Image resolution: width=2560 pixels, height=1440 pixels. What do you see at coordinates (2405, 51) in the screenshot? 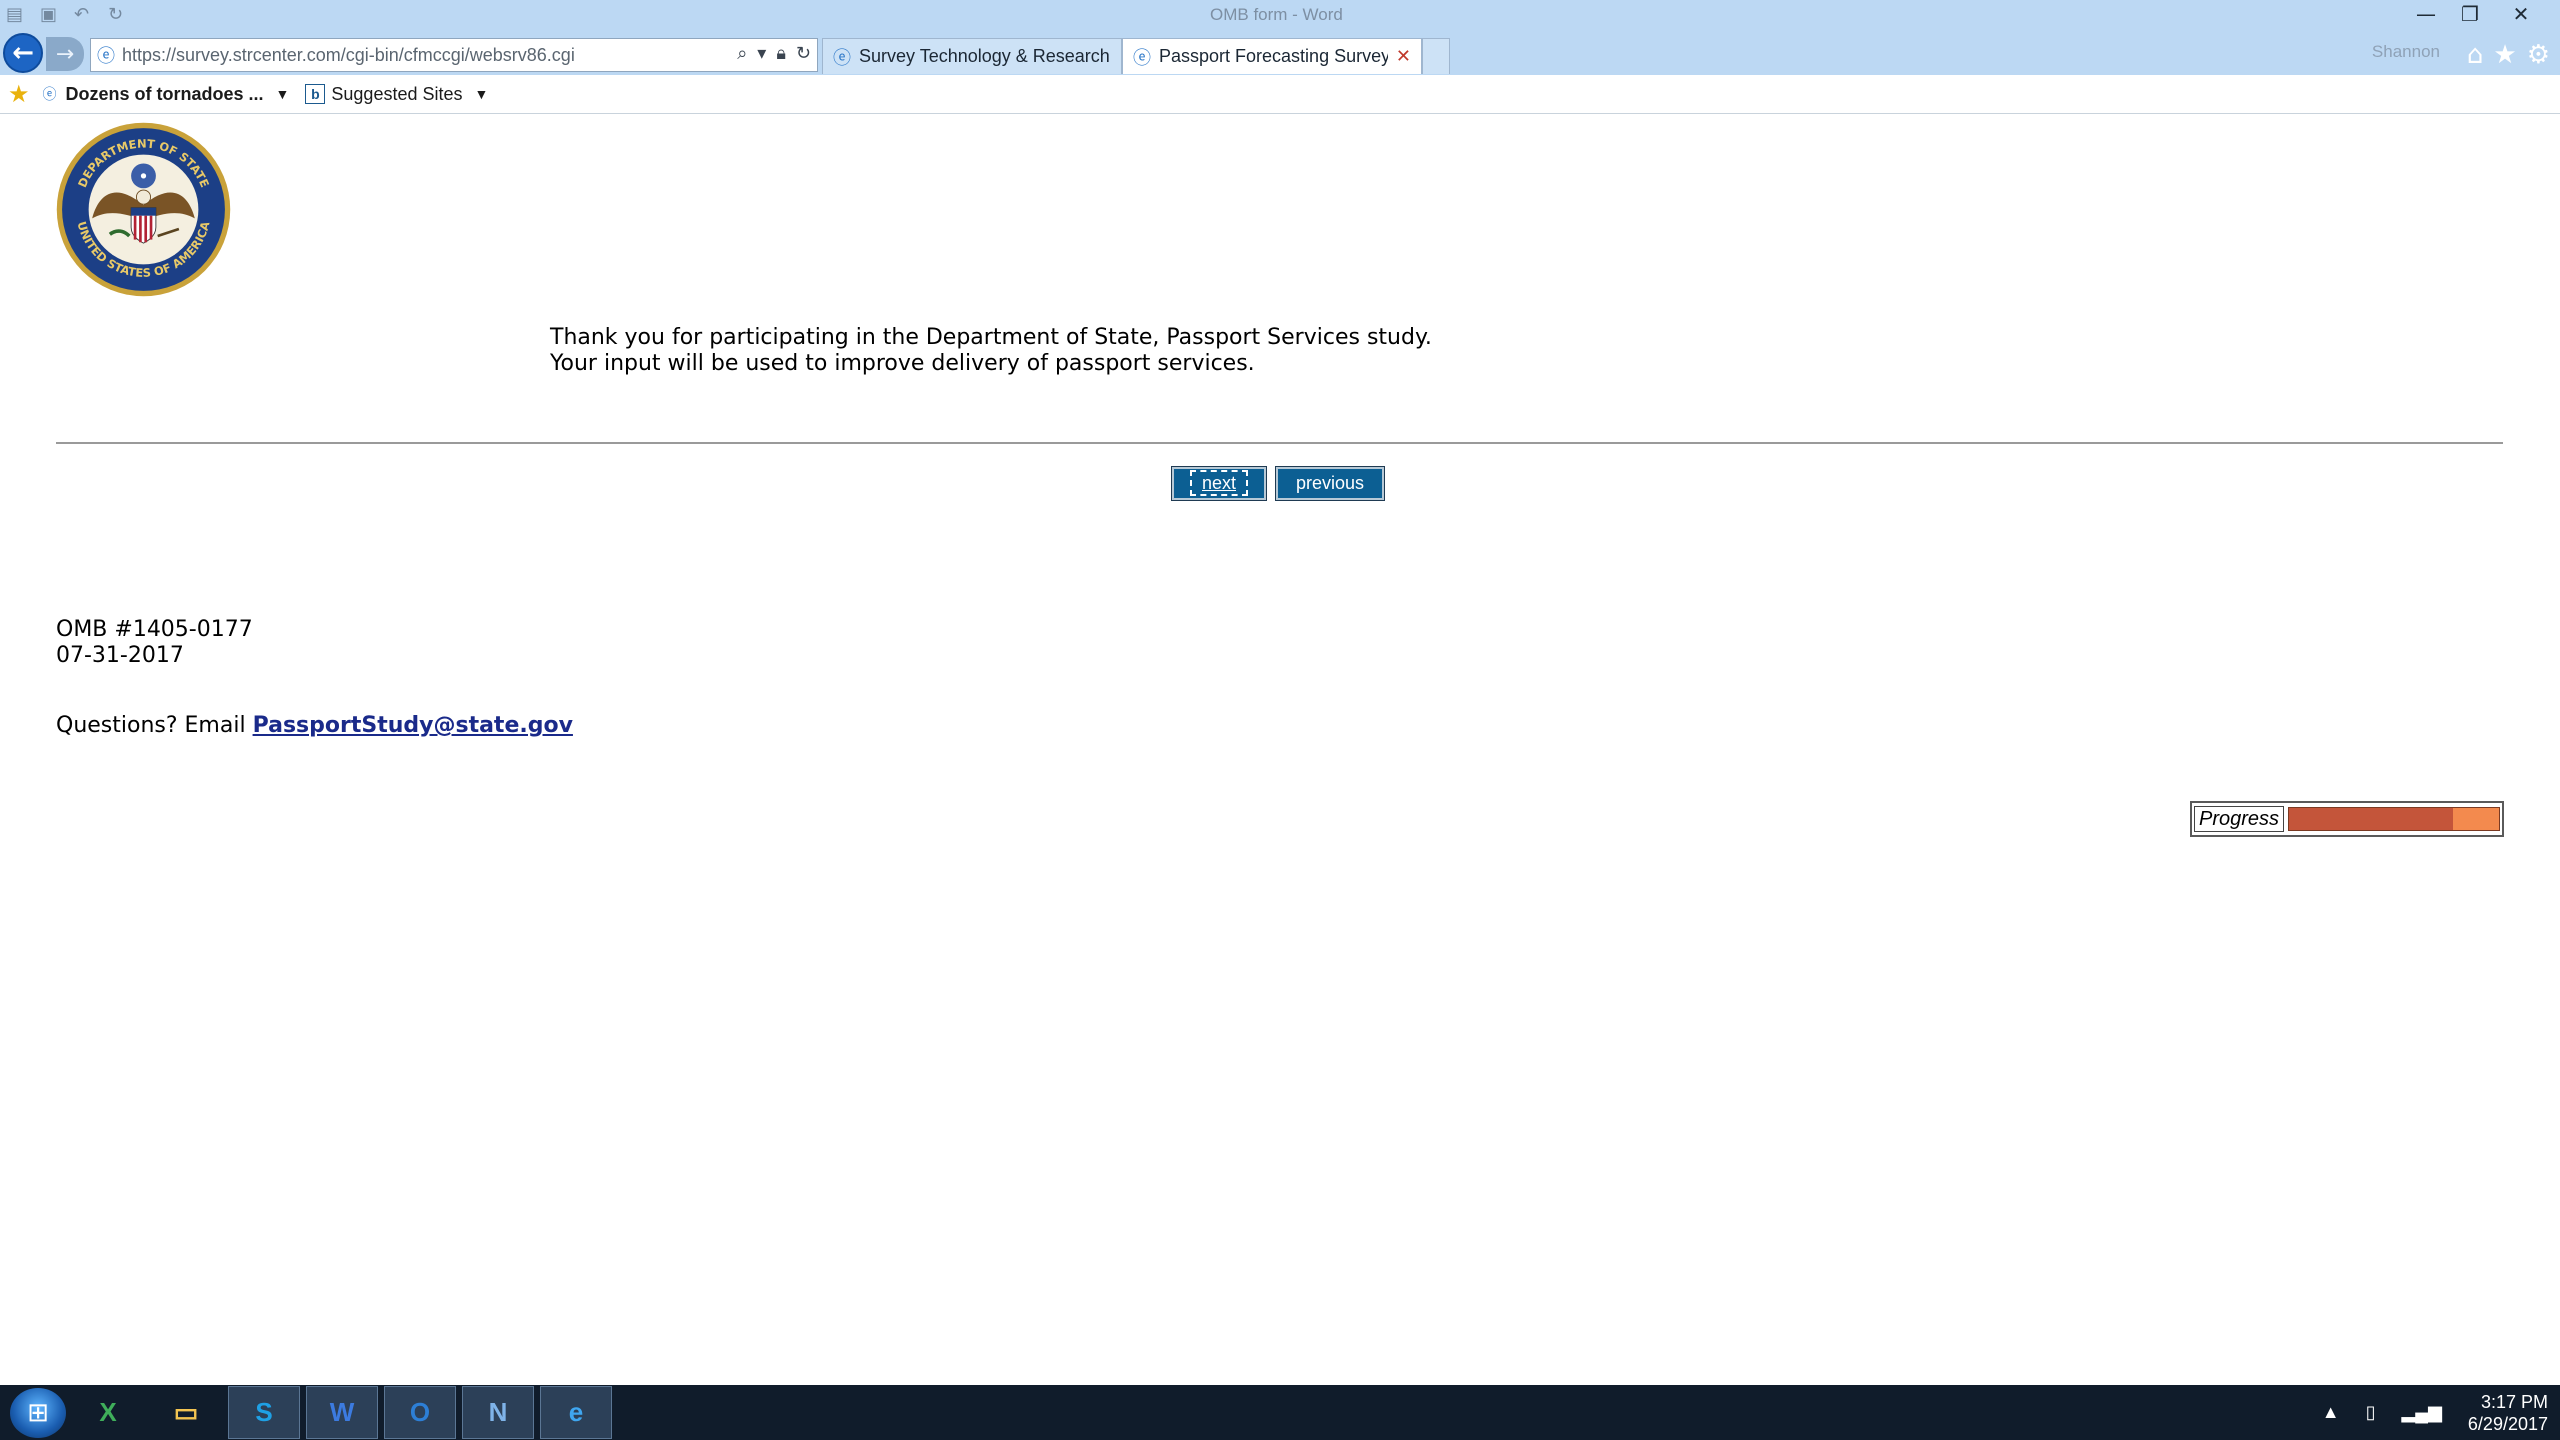
I see `background-user-name: Shannon` at bounding box center [2405, 51].